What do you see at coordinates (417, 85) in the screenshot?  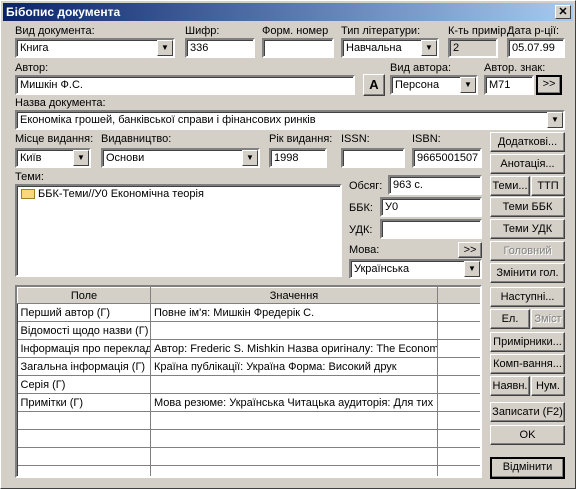 I see `author-type-value: Персона` at bounding box center [417, 85].